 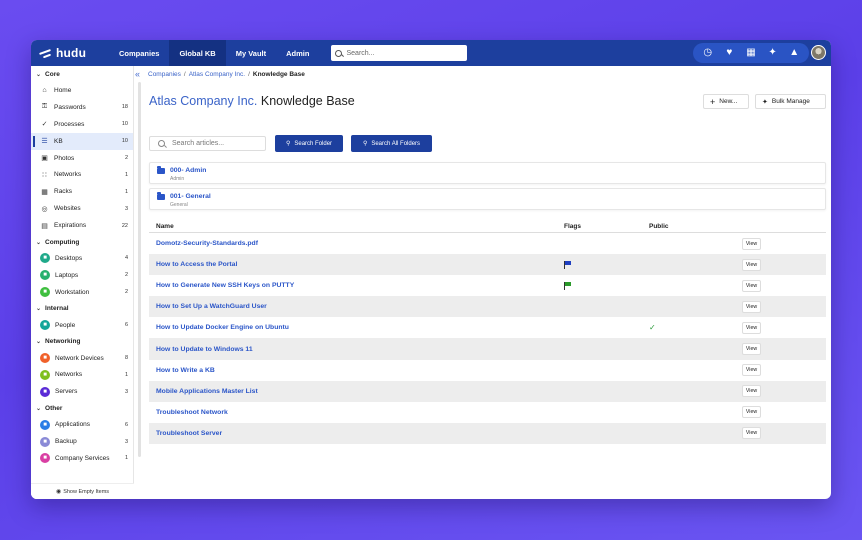 I want to click on sidebar-item-label: Workstation, so click(x=72, y=292).